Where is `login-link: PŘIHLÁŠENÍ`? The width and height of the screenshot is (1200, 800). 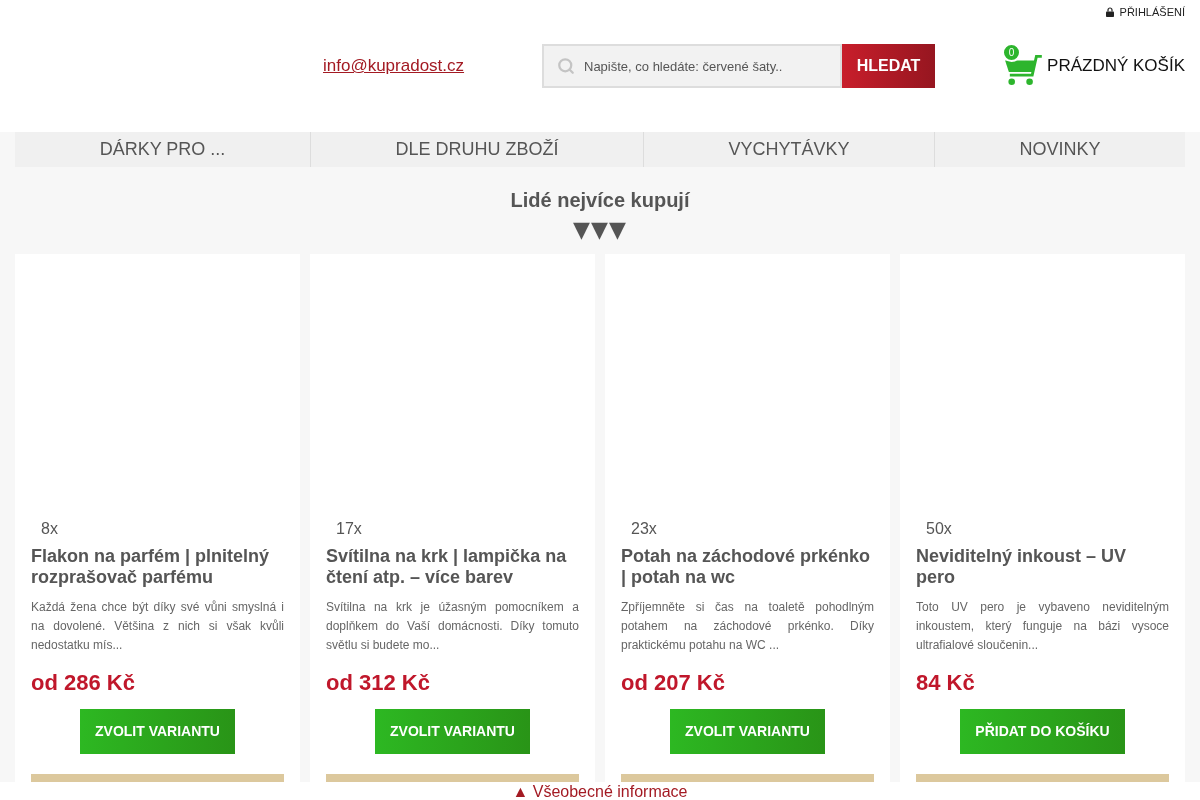 login-link: PŘIHLÁŠENÍ is located at coordinates (1145, 12).